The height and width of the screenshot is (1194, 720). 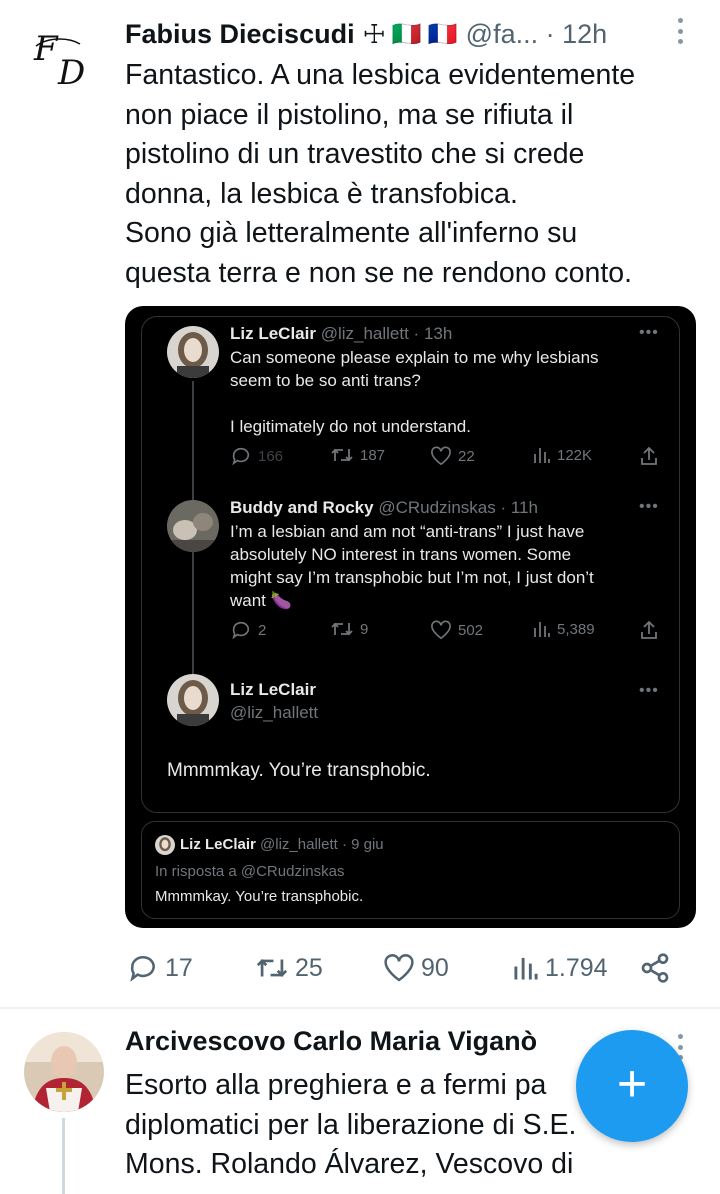 I want to click on more-options-icon, so click(x=681, y=31).